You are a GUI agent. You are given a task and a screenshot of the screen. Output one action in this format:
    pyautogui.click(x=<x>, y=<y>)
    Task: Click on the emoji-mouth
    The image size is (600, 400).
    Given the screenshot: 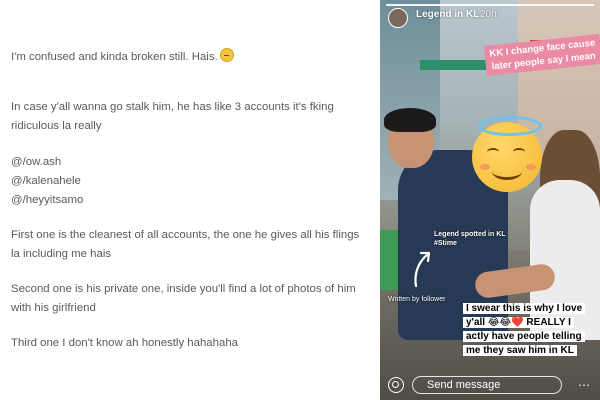 What is the action you would take?
    pyautogui.click(x=507, y=171)
    